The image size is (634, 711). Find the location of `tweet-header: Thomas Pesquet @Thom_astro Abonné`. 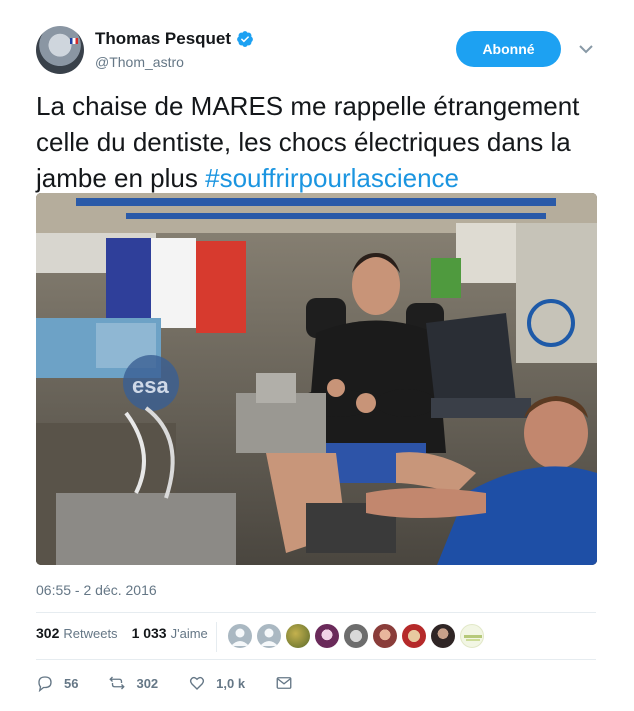

tweet-header: Thomas Pesquet @Thom_astro Abonné is located at coordinates (317, 51).